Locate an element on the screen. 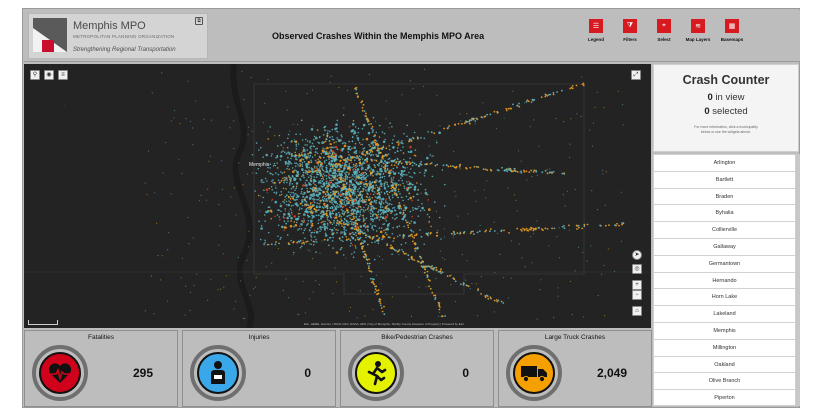 This screenshot has width=818, height=416. list-item-millington: Millington is located at coordinates (724, 348).